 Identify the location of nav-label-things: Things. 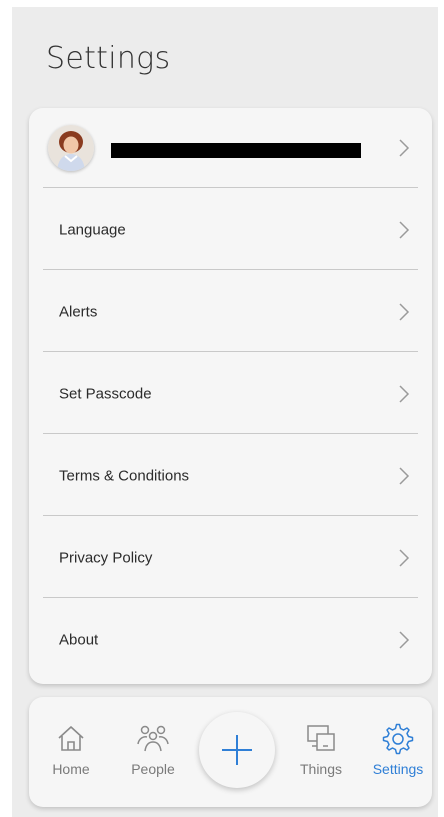
(321, 769).